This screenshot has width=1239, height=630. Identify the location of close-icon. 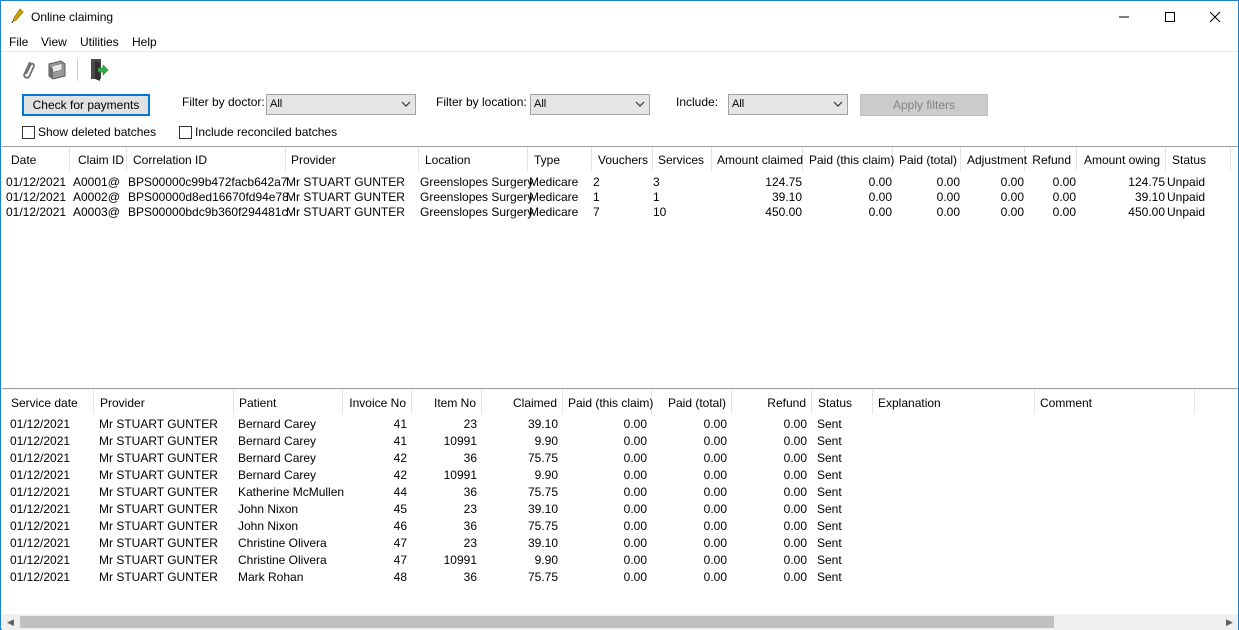
(1215, 16).